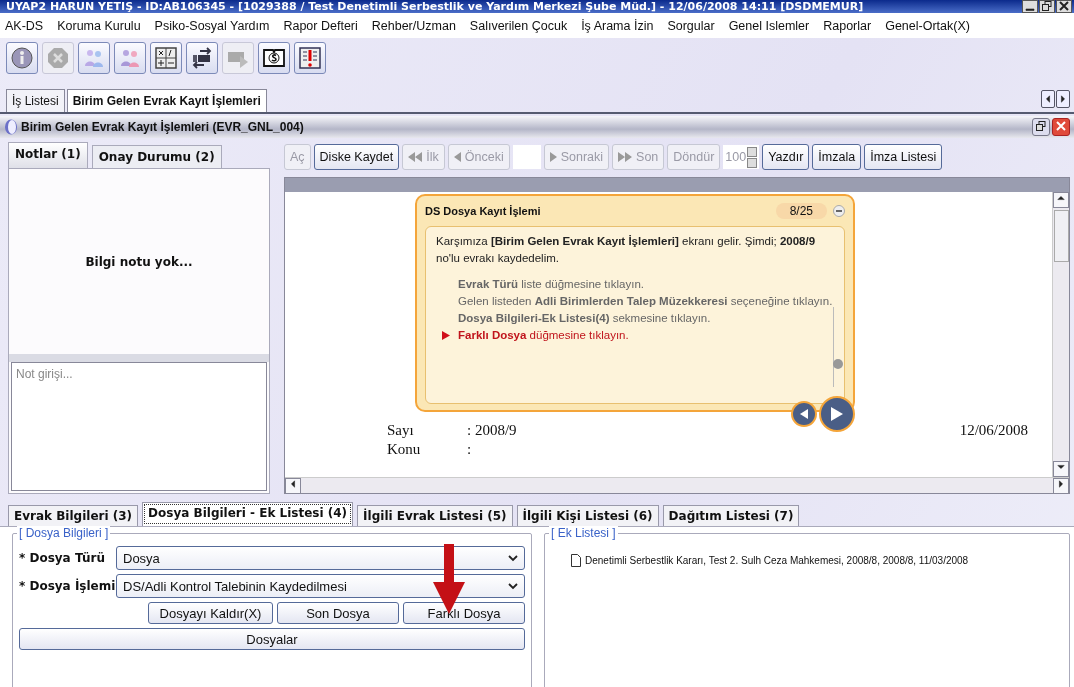 This screenshot has height=687, width=1074. I want to click on window-title: UYAP2 HARUN YETIŞ - ID:AB106345 - [1029388 / Test Denetimli Serbestlik ve Yardım Merkezi Şube Müd.] - 12/06/2008 14:11 [DSDMEMUR], so click(435, 6).